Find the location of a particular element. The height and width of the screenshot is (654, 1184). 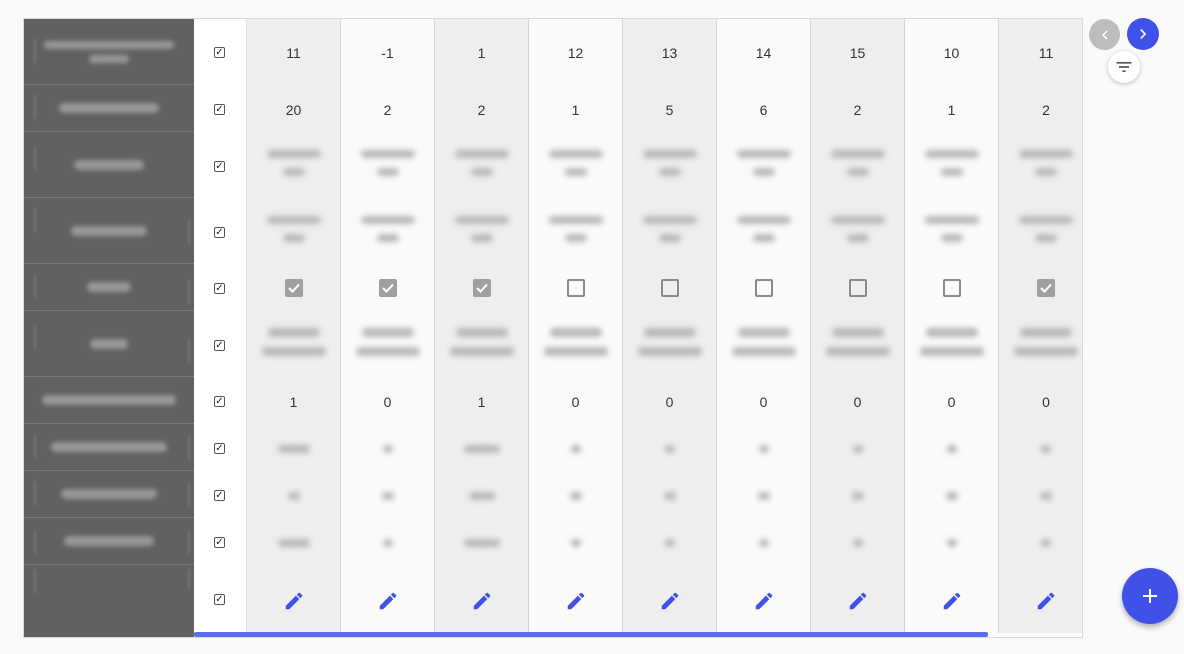

cell-row1: 1 is located at coordinates (481, 53).